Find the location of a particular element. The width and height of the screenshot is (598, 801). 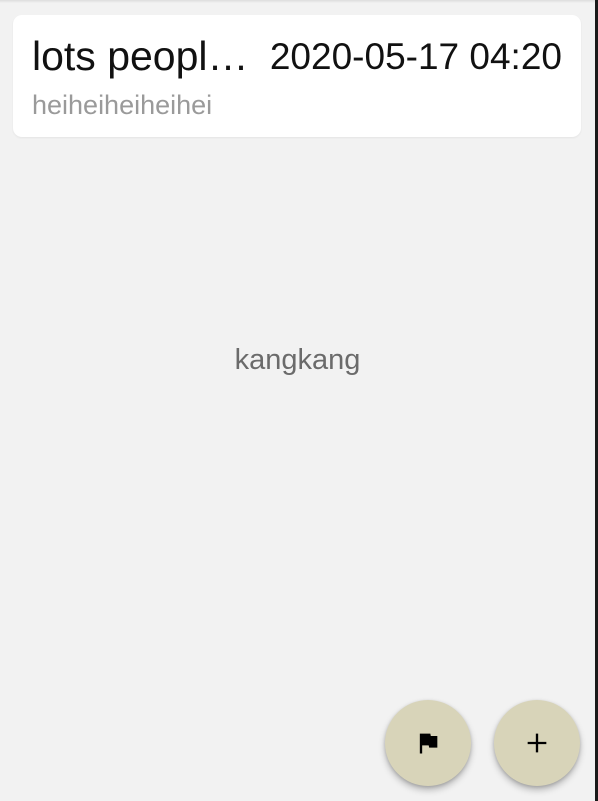

flag-button is located at coordinates (428, 743).